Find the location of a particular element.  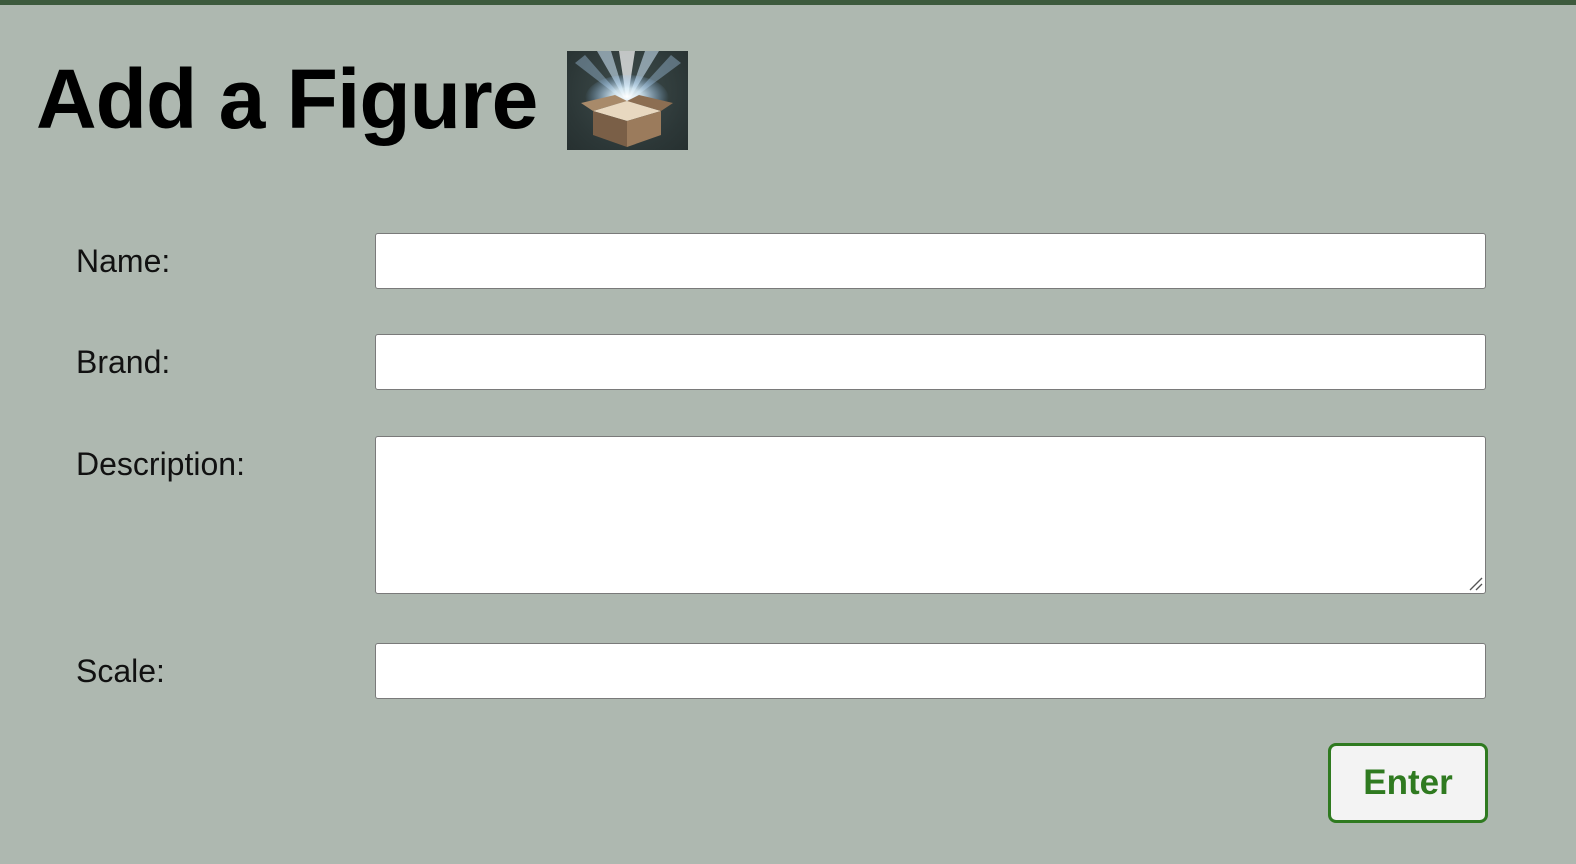

brand-label: Brand: is located at coordinates (123, 362).